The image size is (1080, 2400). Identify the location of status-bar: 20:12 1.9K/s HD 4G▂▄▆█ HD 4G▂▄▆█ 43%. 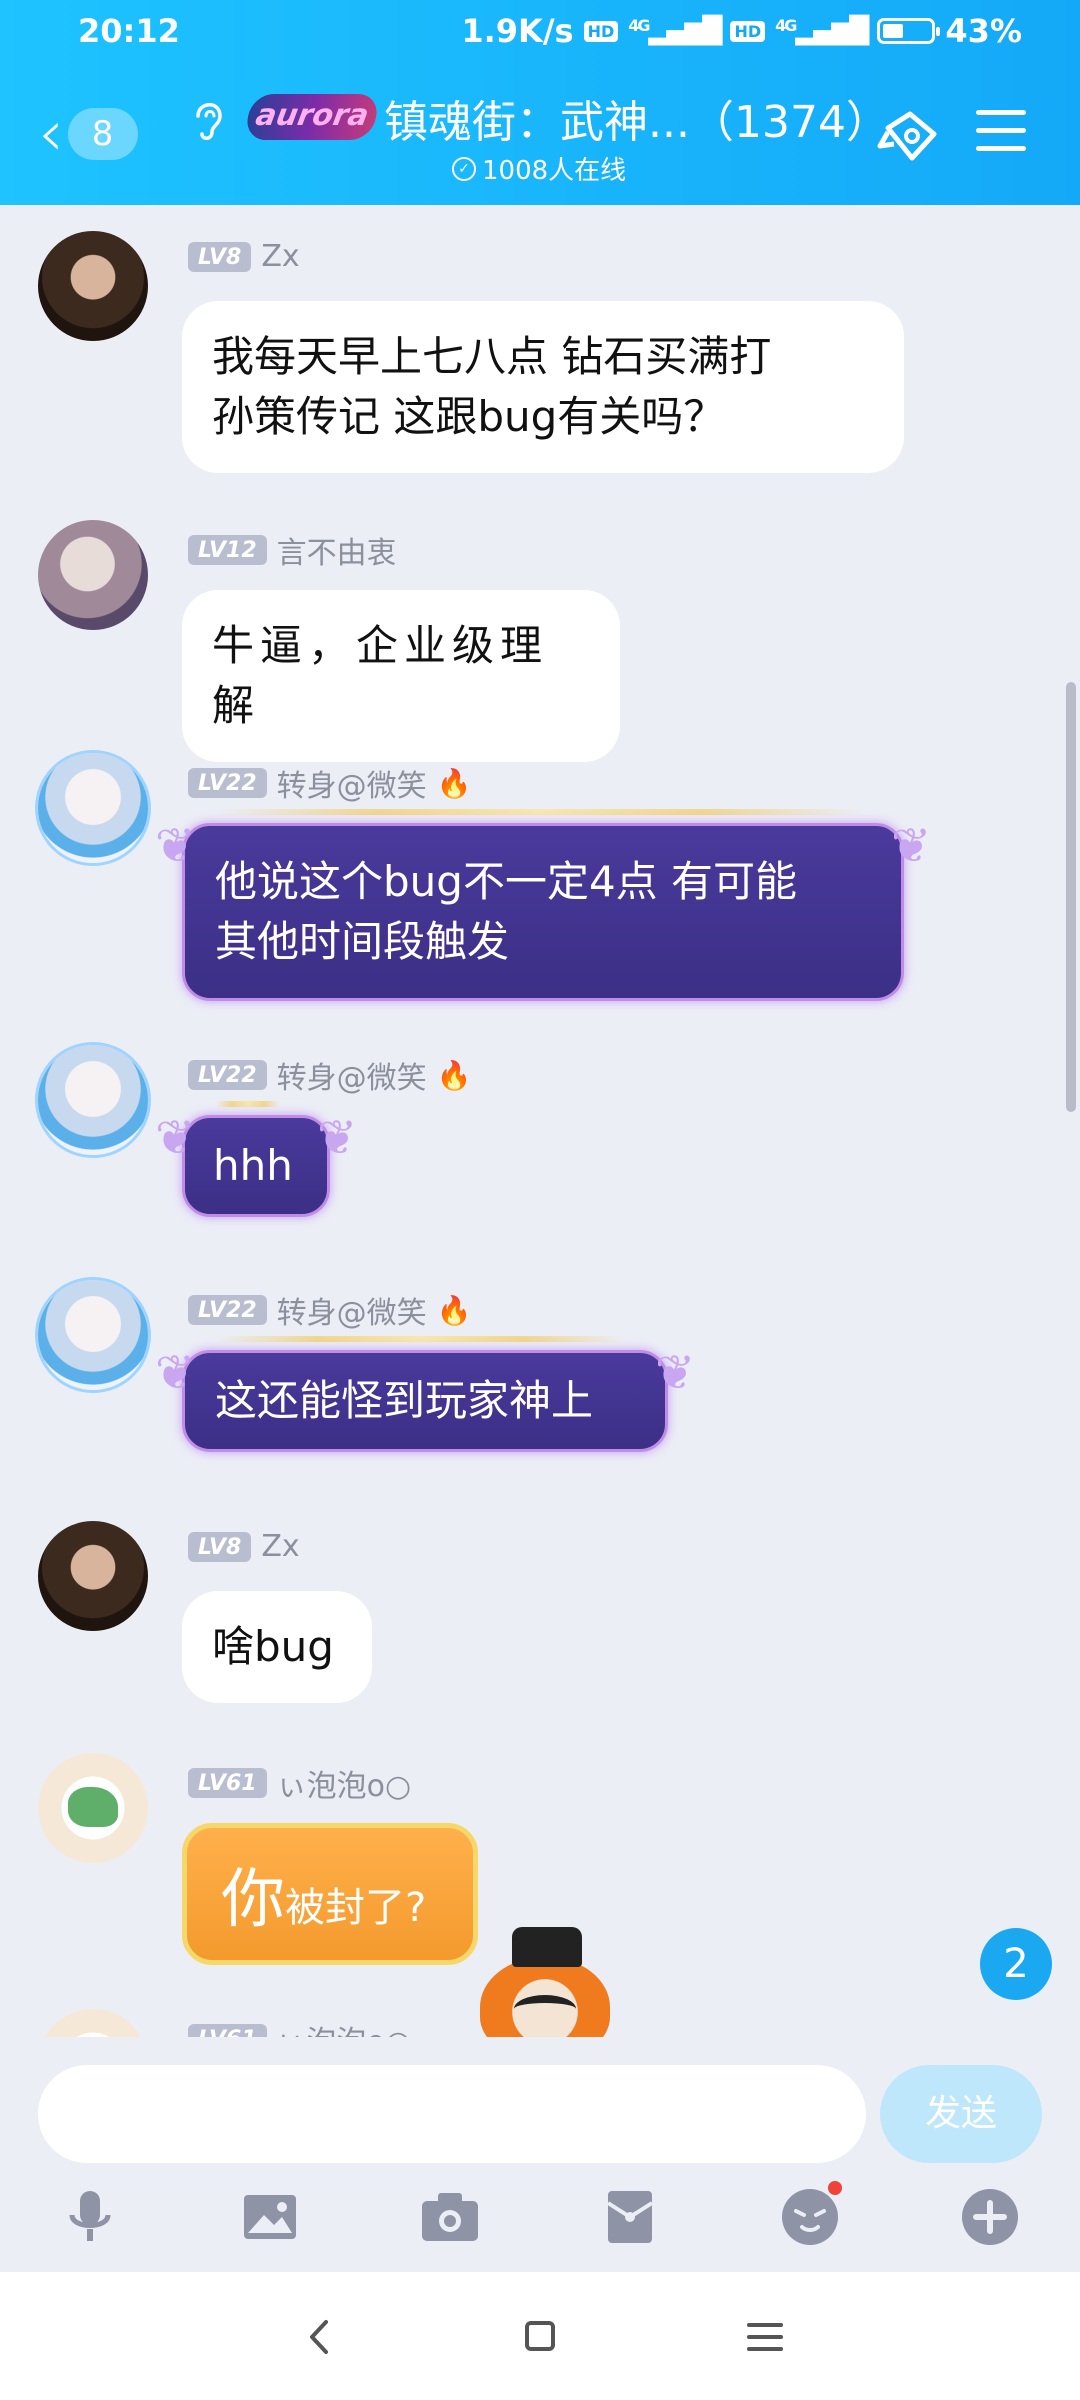
(540, 32).